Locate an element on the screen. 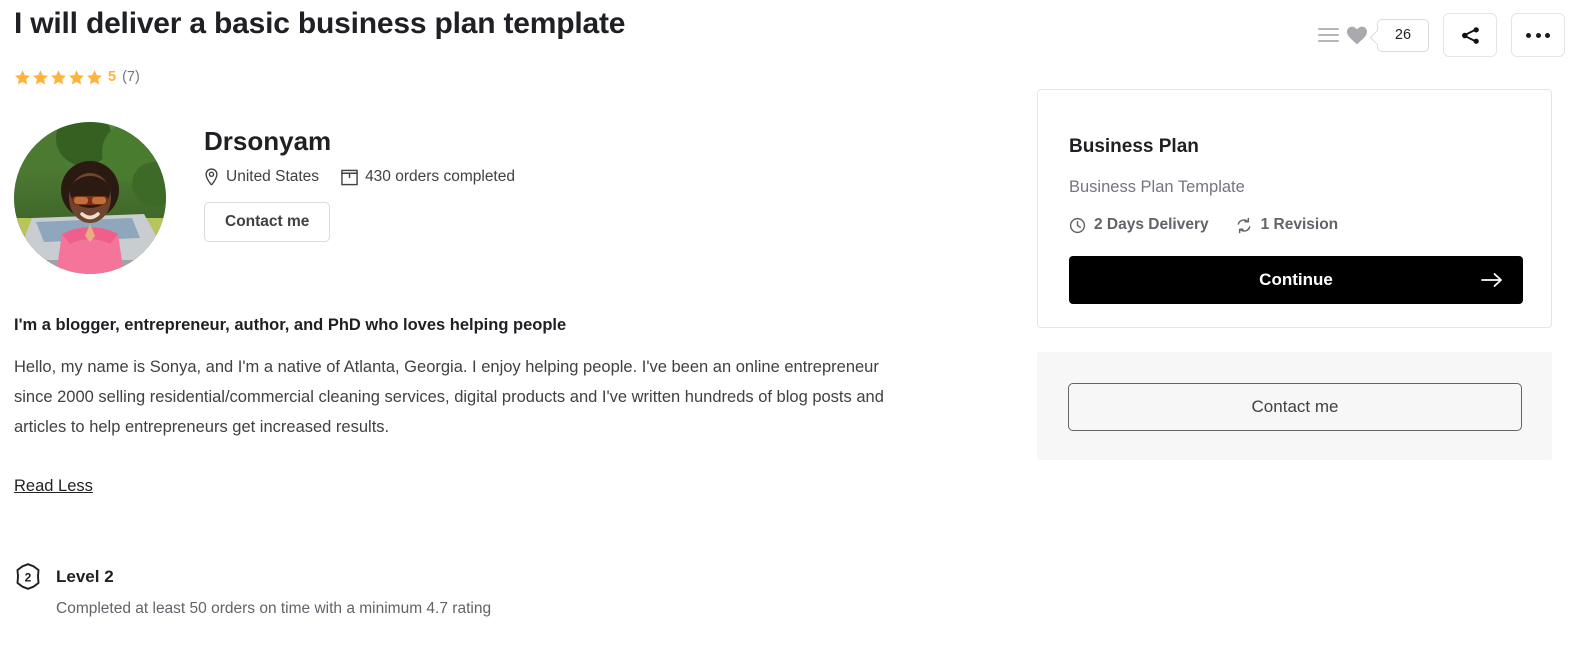 The image size is (1581, 663). contact-panel: Contact me is located at coordinates (1294, 406).